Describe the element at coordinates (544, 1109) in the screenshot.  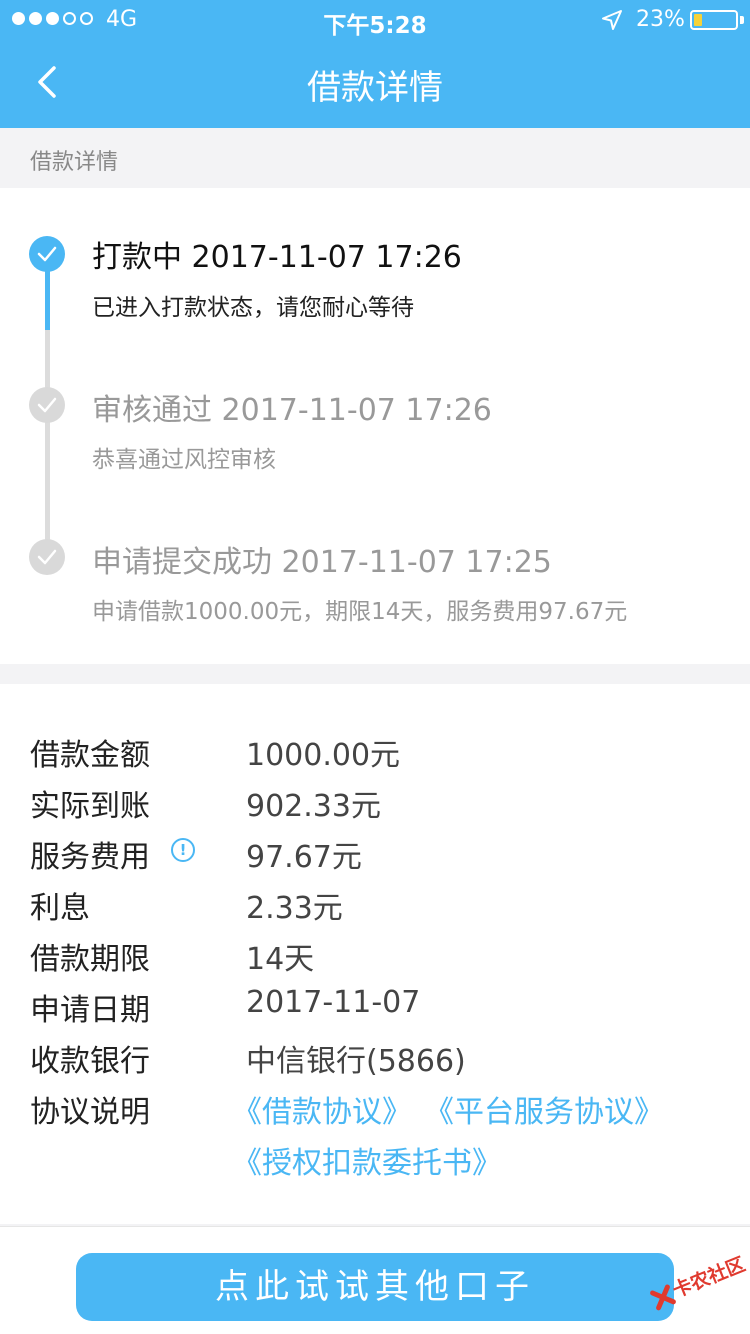
I see `platform-service-agreement-link: 《平台服务协议》` at that location.